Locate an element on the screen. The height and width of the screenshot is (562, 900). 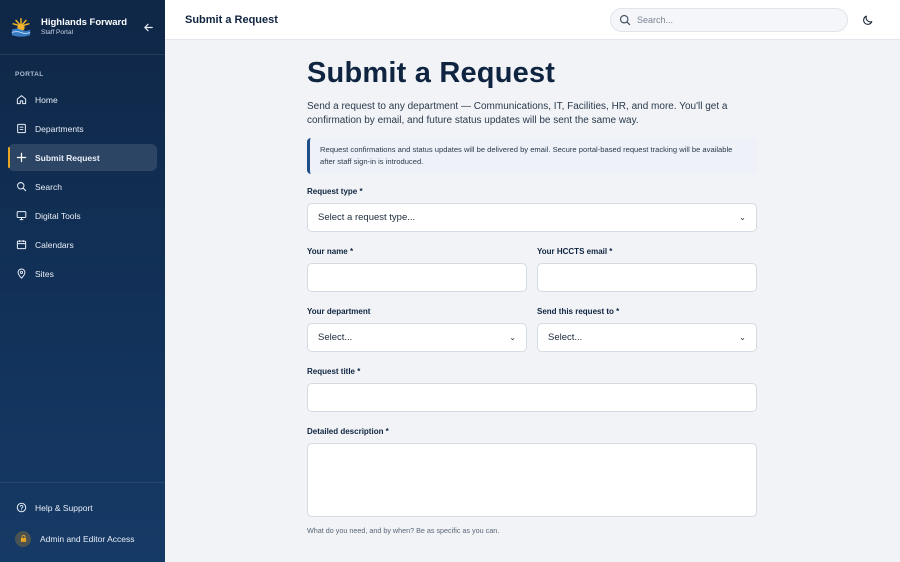
sidebar-item-home: Home is located at coordinates (82, 99).